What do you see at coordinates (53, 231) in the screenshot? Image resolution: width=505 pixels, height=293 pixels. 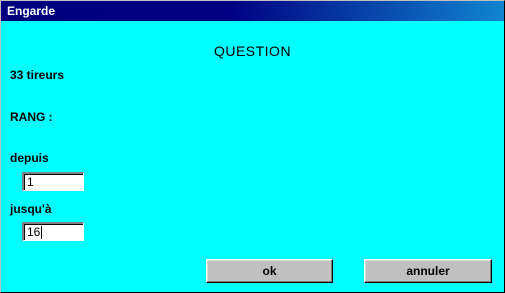 I see `to-input: 16` at bounding box center [53, 231].